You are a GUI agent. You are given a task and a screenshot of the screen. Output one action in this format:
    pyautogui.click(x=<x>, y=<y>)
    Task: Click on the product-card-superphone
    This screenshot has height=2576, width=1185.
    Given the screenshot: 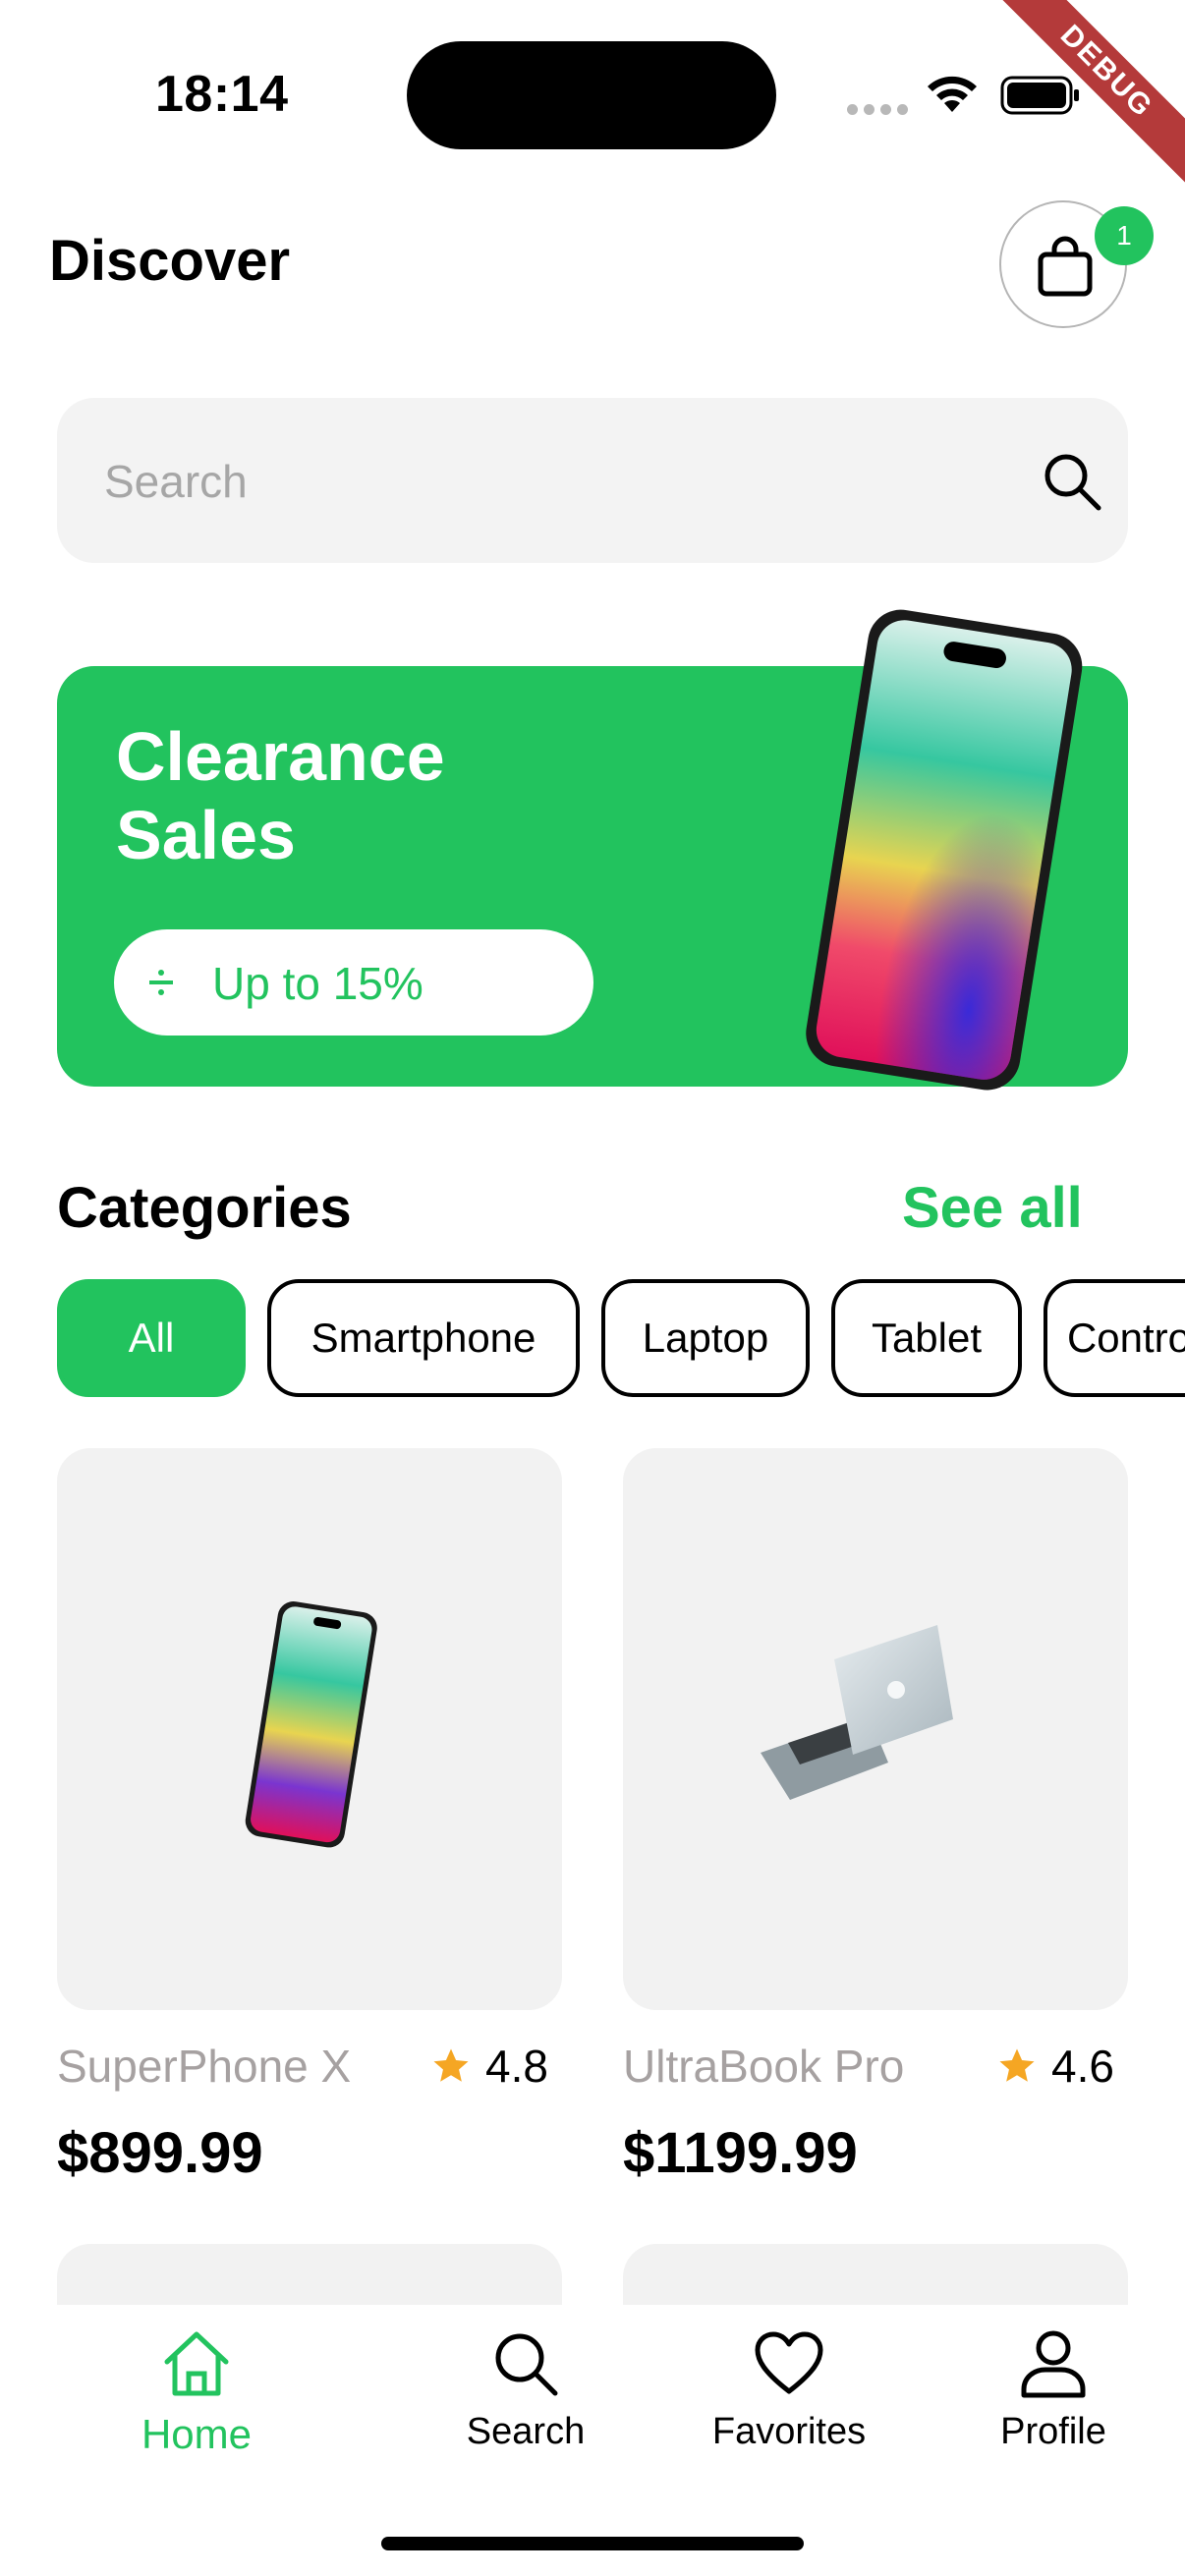 What is the action you would take?
    pyautogui.click(x=310, y=1729)
    